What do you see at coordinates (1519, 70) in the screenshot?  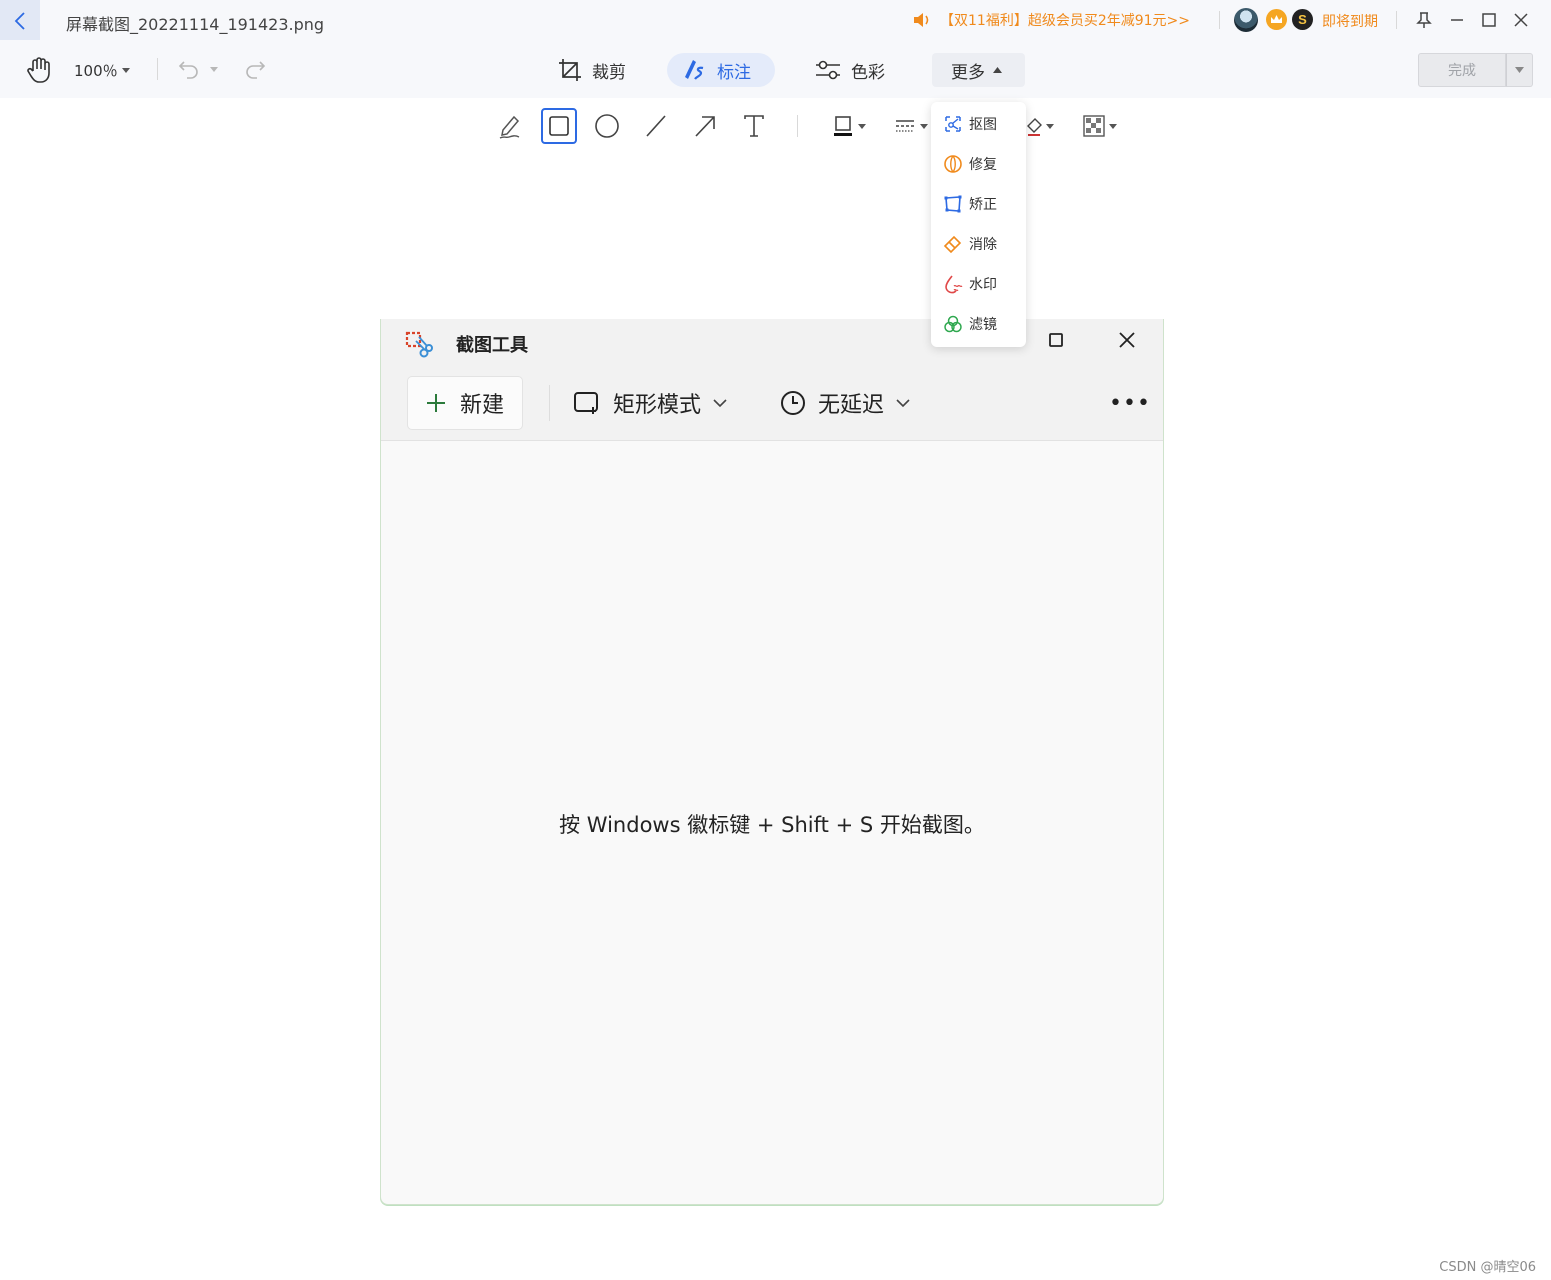 I see `done-dropdown-button` at bounding box center [1519, 70].